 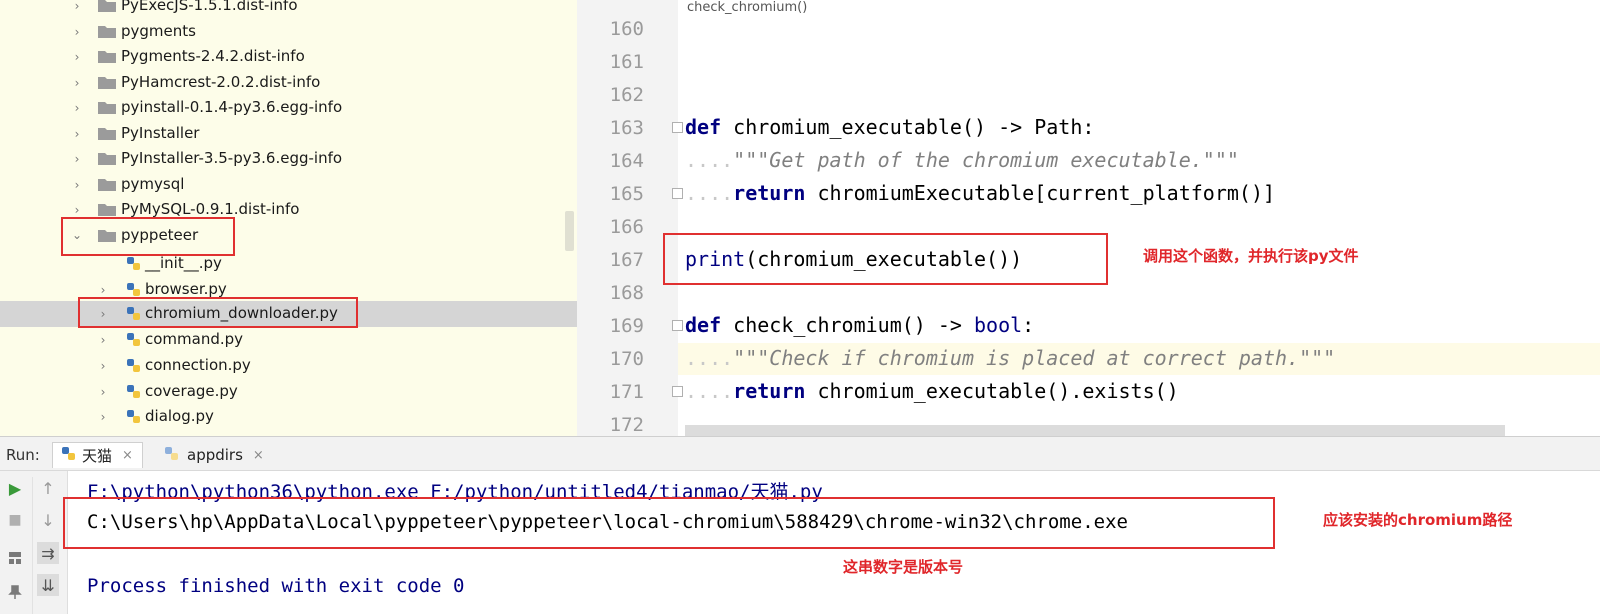 I want to click on tree-scrollbar, so click(x=569, y=231).